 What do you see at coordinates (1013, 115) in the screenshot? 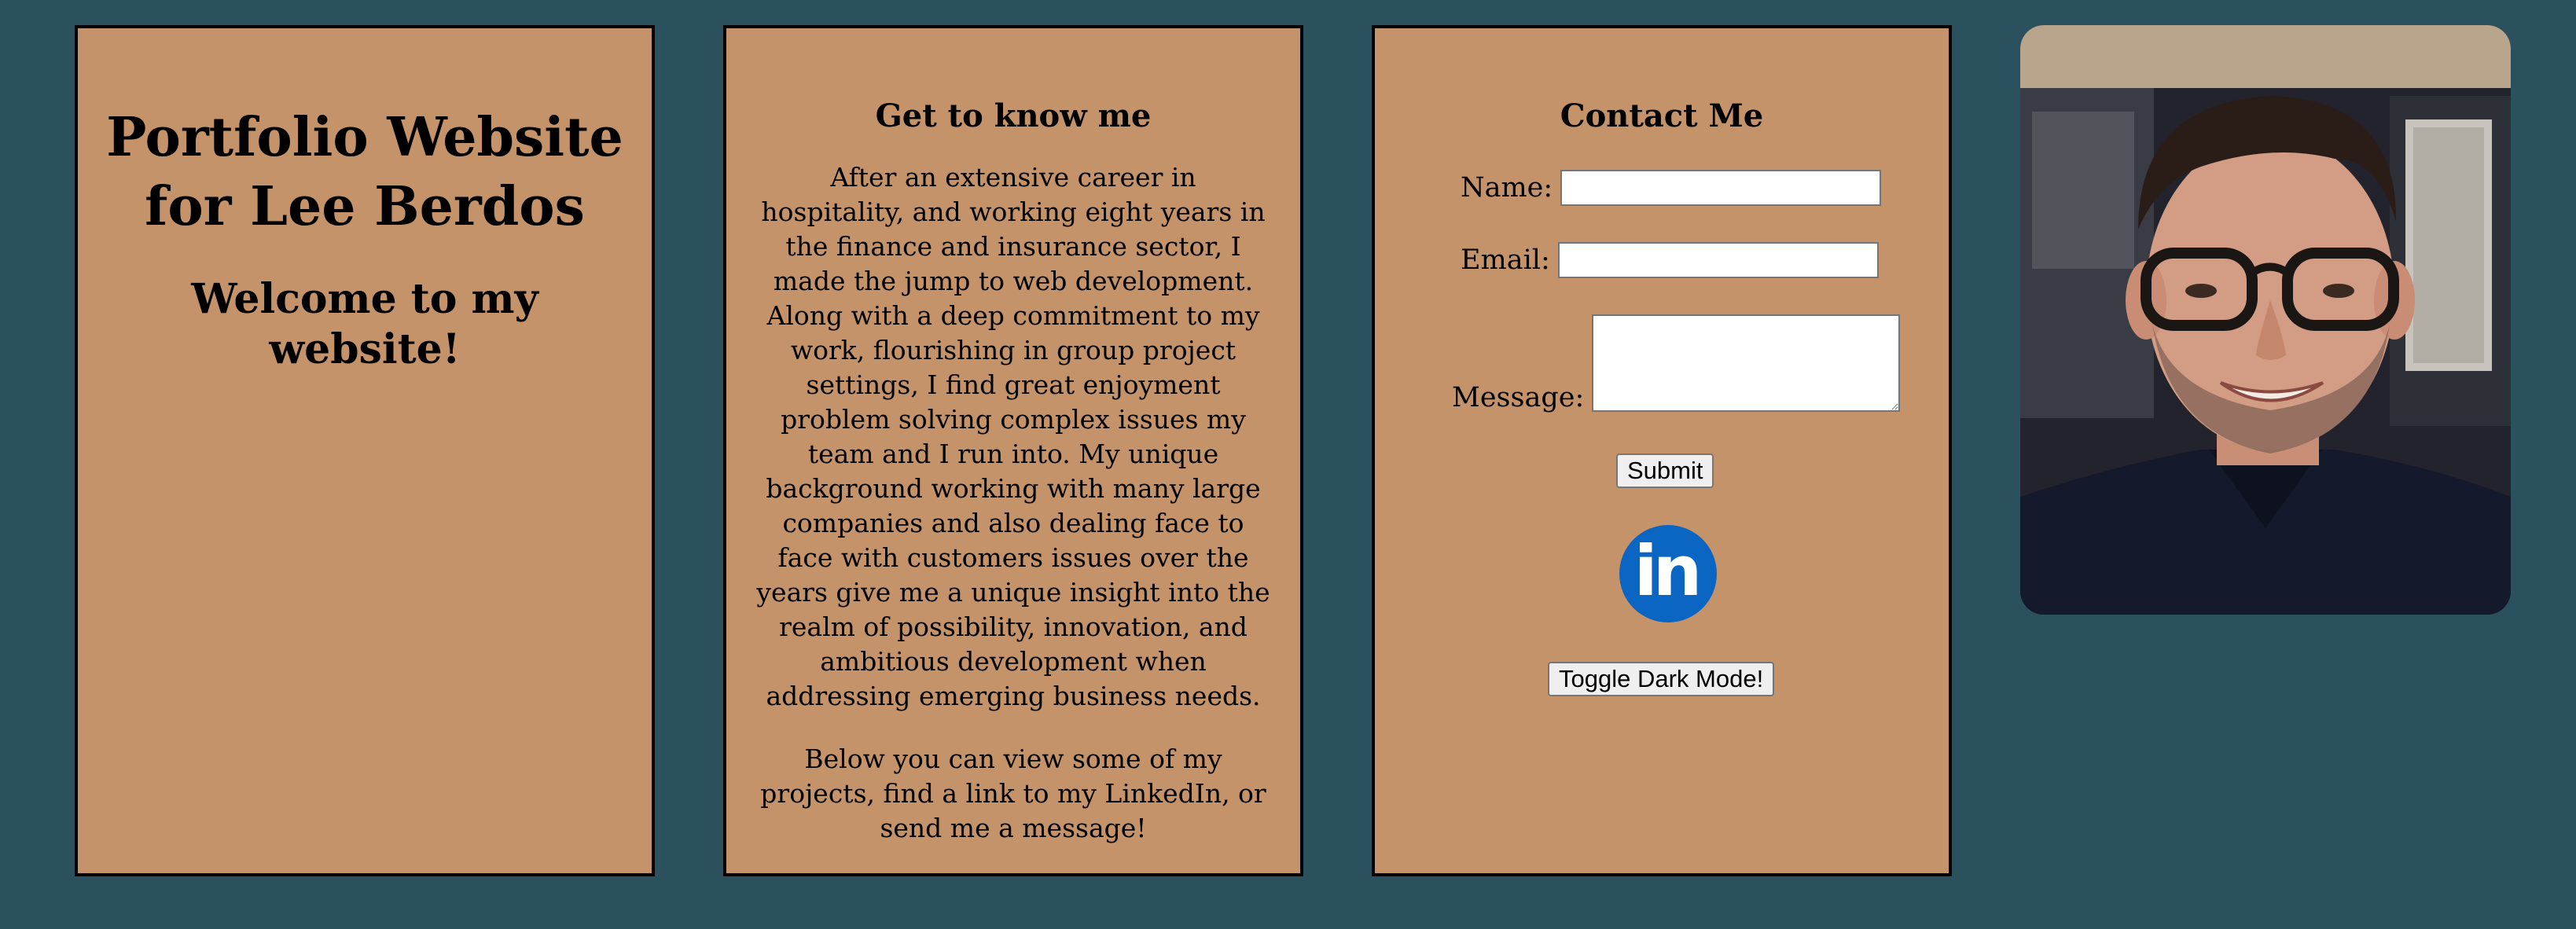
I see `about-heading: Get to know me` at bounding box center [1013, 115].